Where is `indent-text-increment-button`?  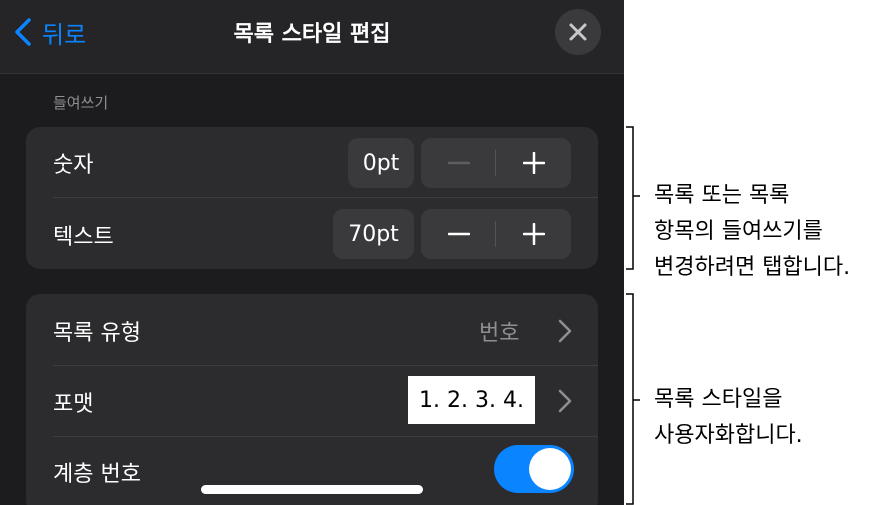 indent-text-increment-button is located at coordinates (533, 234).